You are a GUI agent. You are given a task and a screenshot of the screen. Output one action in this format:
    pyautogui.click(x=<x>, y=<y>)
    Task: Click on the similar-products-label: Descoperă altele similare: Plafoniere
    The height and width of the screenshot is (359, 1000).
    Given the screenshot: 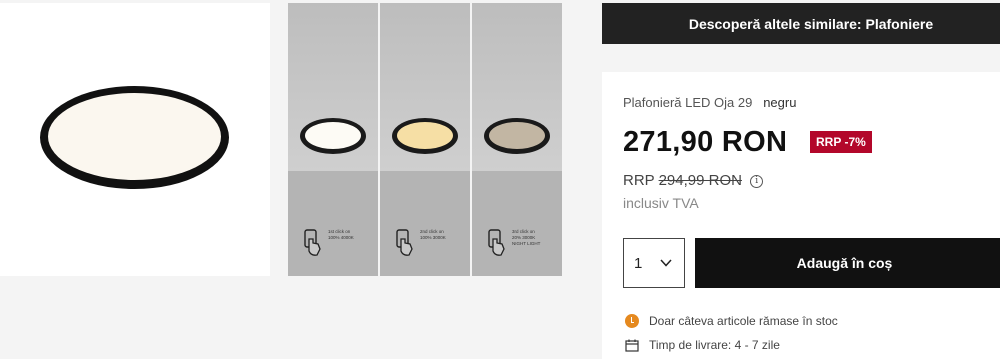 What is the action you would take?
    pyautogui.click(x=811, y=23)
    